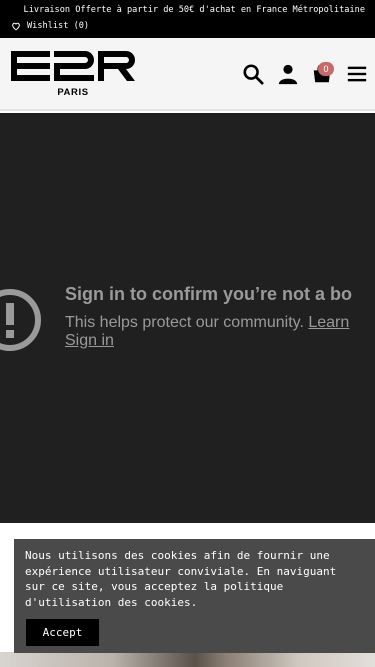 Image resolution: width=375 pixels, height=667 pixels. I want to click on logo-subtext: PARIS, so click(73, 92).